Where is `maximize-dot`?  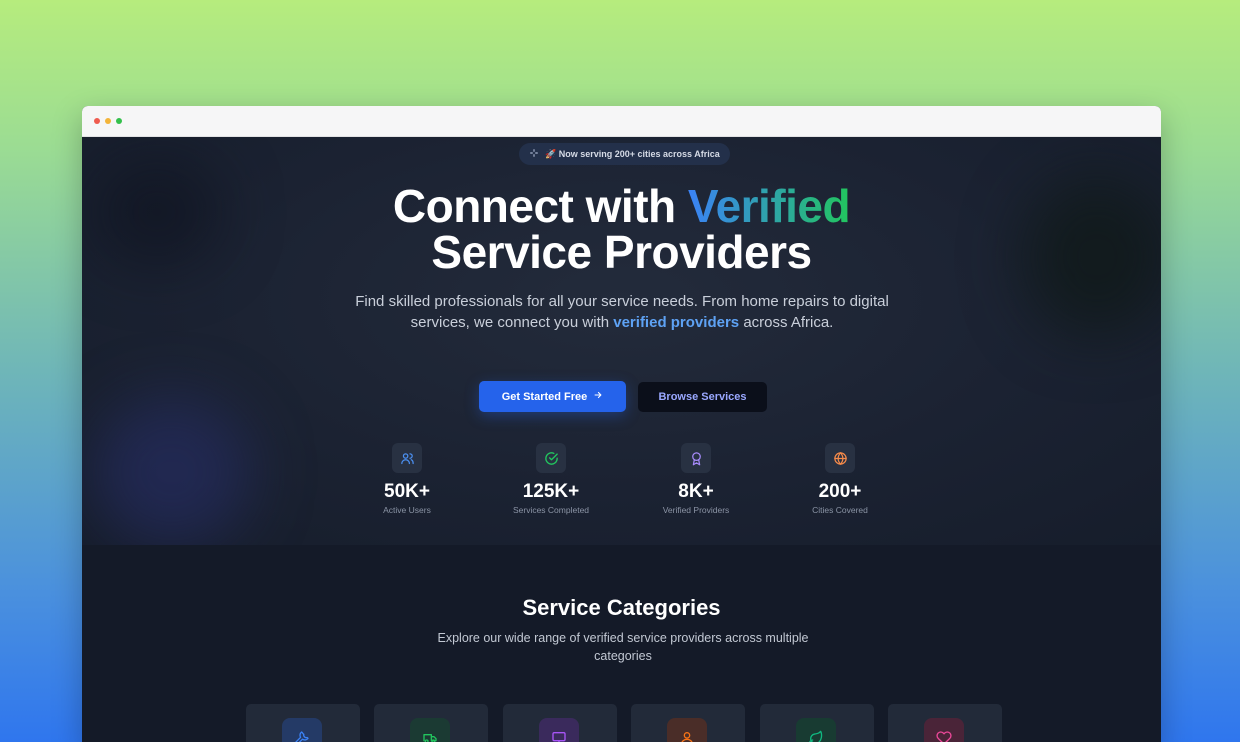
maximize-dot is located at coordinates (119, 121).